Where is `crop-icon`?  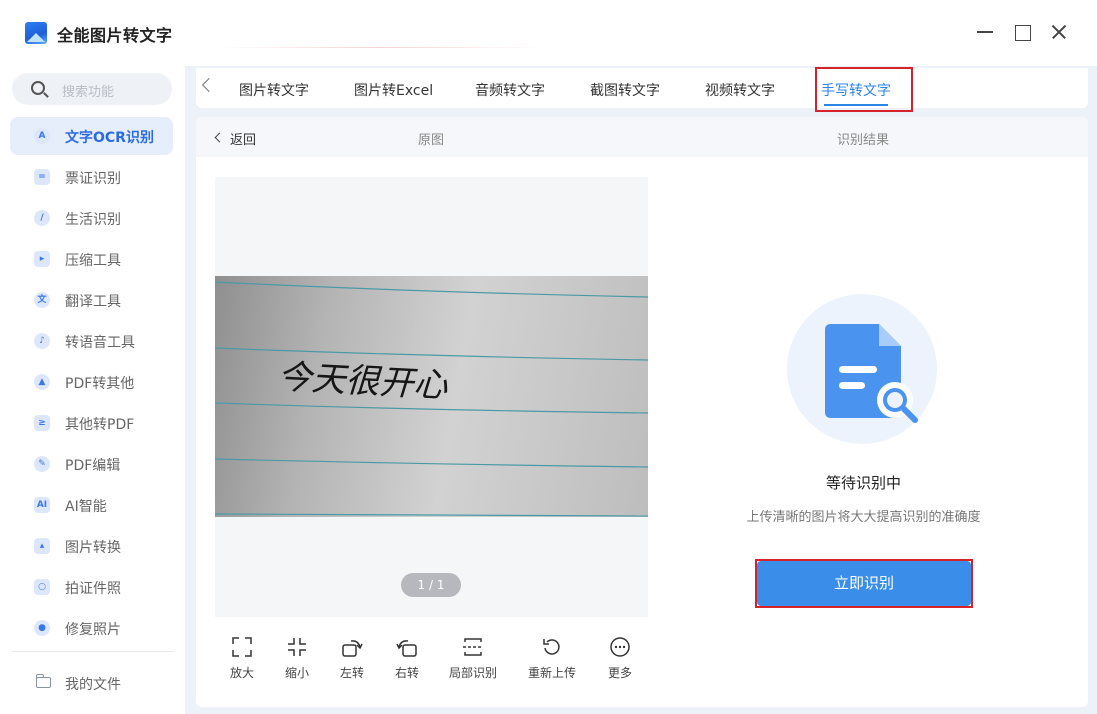 crop-icon is located at coordinates (473, 647).